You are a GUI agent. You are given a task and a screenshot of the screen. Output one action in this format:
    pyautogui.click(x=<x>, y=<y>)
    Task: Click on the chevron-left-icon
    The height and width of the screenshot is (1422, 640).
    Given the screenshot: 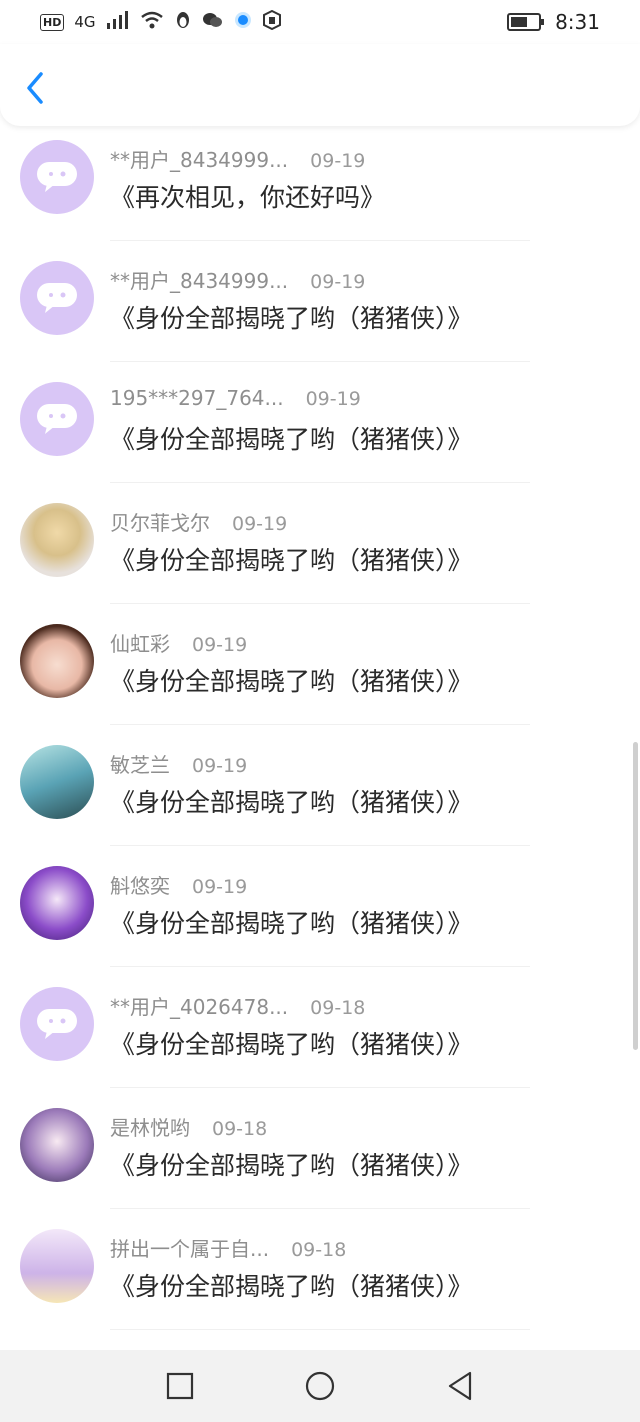 What is the action you would take?
    pyautogui.click(x=35, y=88)
    